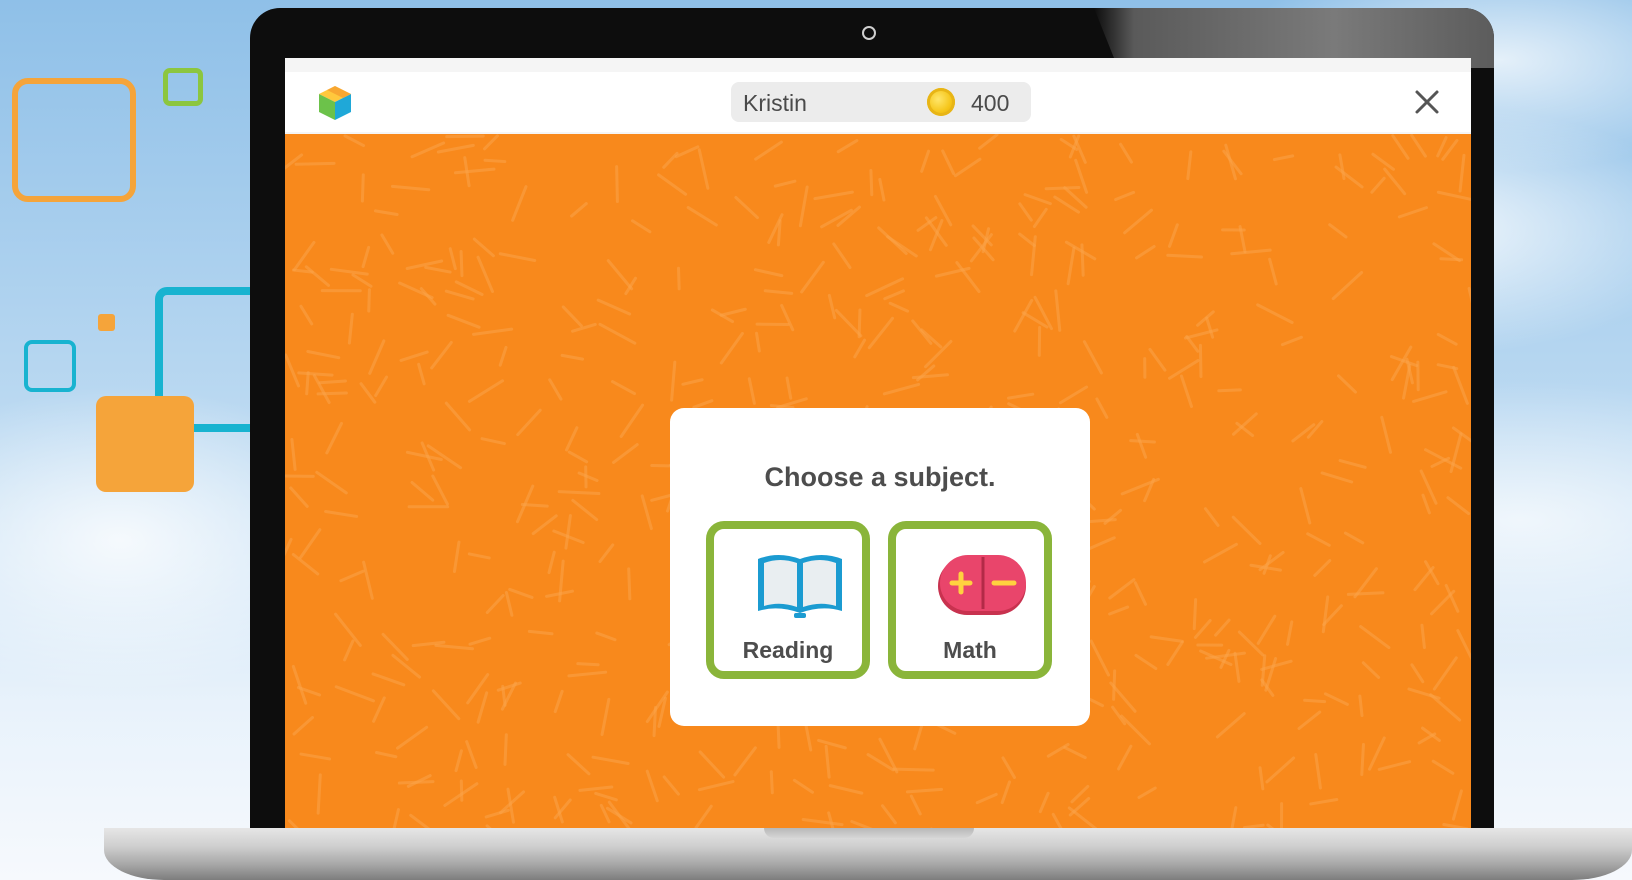  I want to click on coin-count: 400, so click(990, 103).